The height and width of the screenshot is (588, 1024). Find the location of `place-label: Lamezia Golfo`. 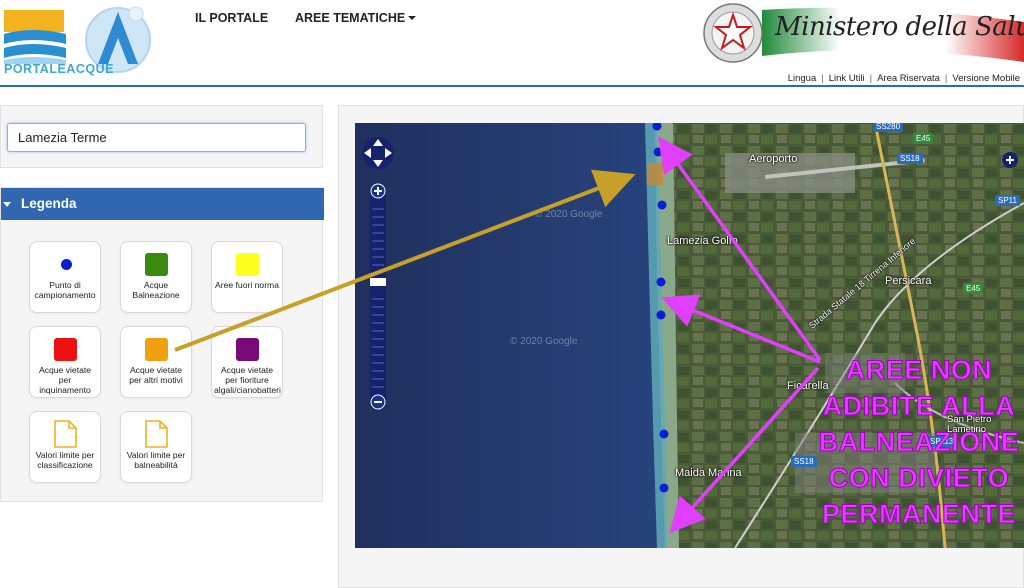

place-label: Lamezia Golfo is located at coordinates (702, 241).